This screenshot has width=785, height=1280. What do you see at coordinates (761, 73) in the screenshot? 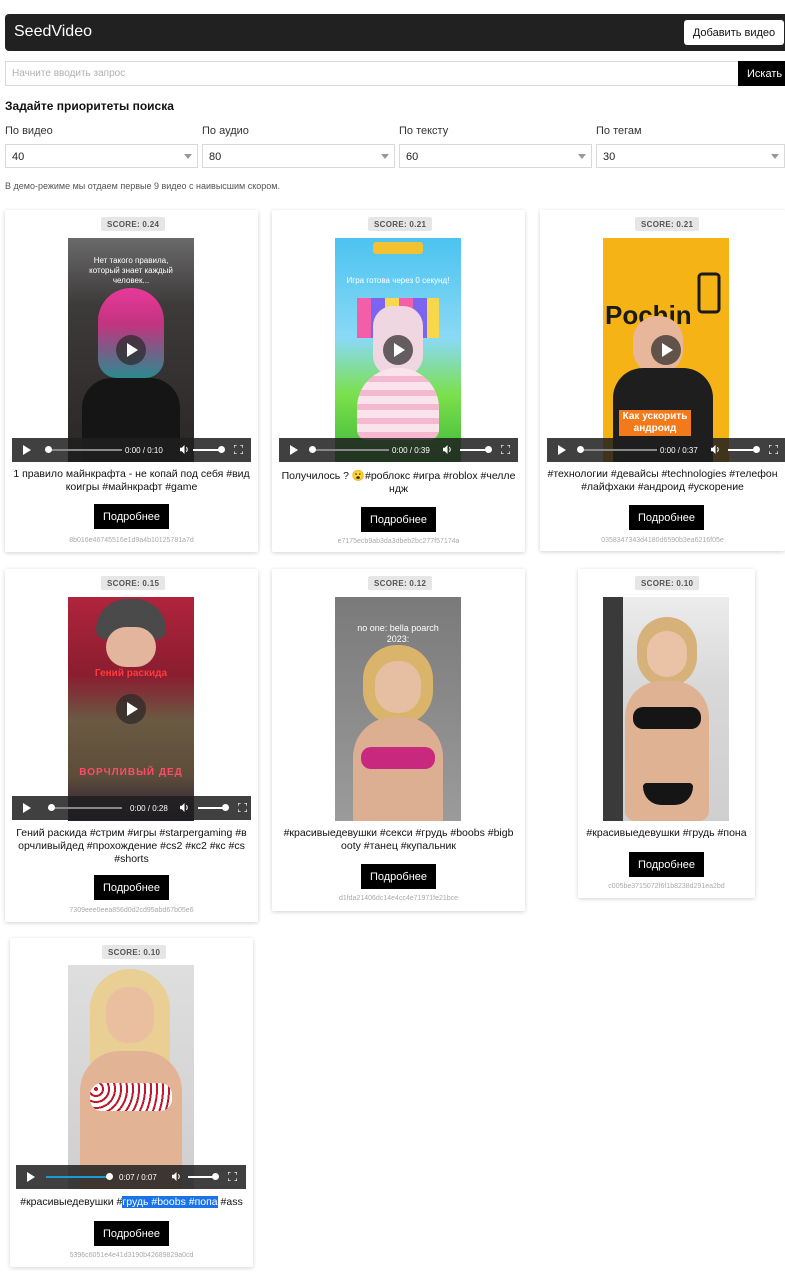
I see `search-button: Искать` at bounding box center [761, 73].